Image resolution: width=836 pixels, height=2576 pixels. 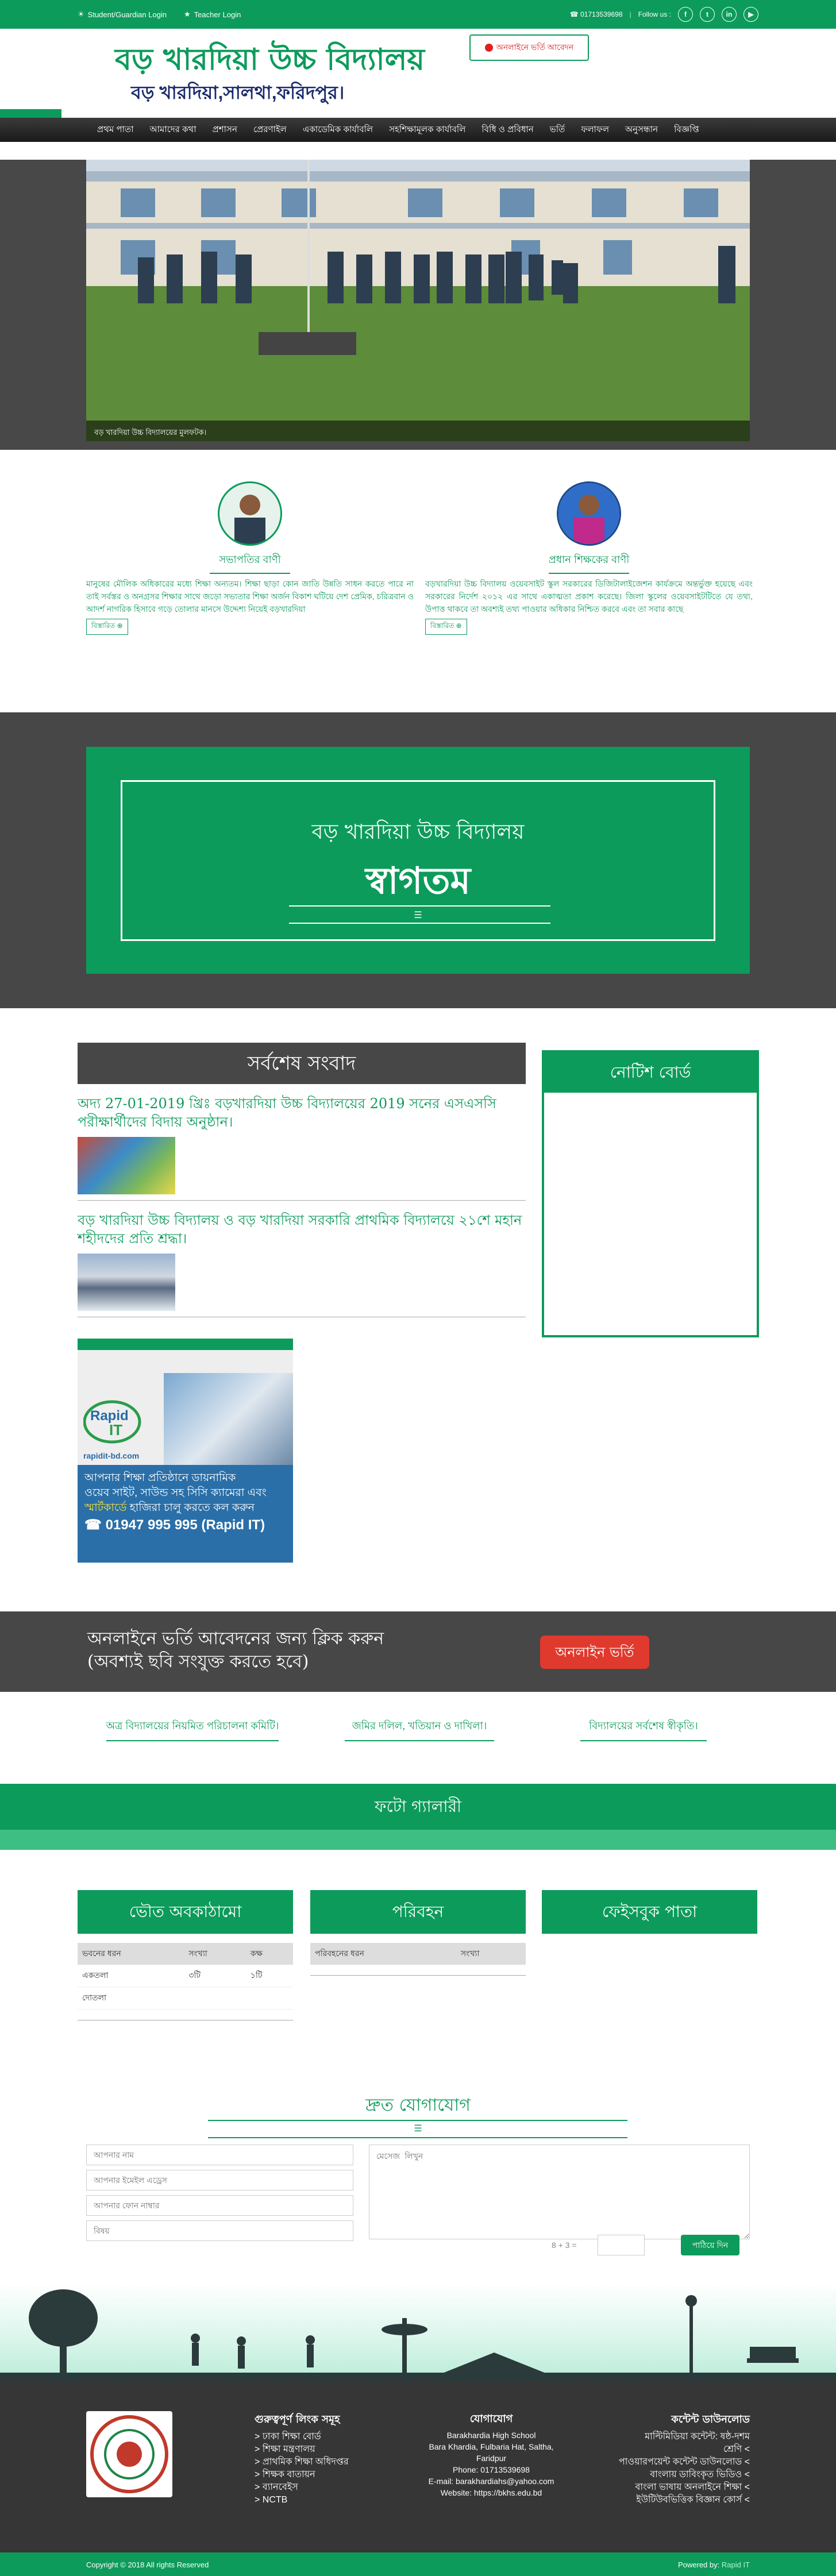 I want to click on footer-link: > NCTB, so click(x=302, y=2500).